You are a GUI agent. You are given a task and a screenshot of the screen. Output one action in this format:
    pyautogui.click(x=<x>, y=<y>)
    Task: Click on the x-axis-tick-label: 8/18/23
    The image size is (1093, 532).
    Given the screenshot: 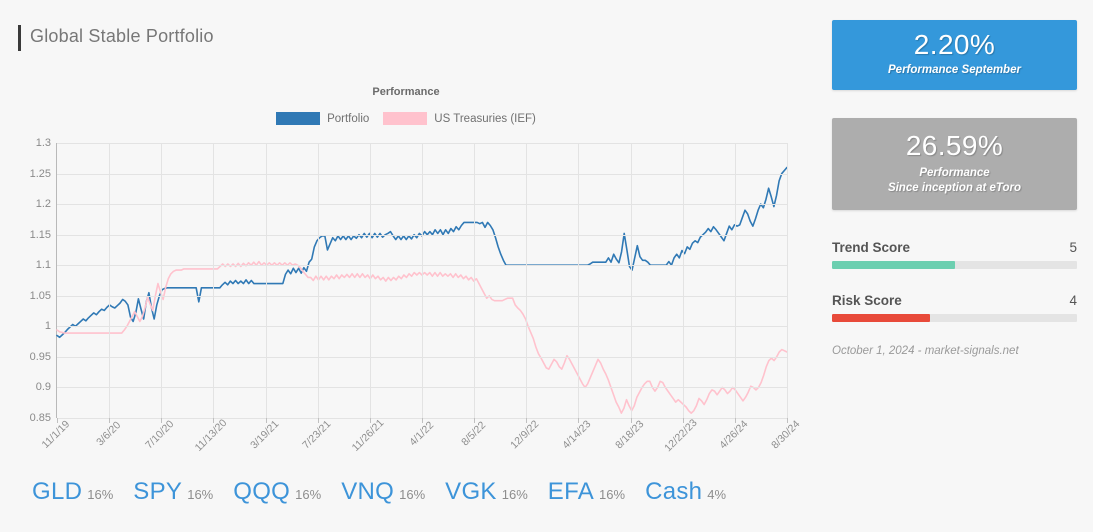 What is the action you would take?
    pyautogui.click(x=629, y=435)
    